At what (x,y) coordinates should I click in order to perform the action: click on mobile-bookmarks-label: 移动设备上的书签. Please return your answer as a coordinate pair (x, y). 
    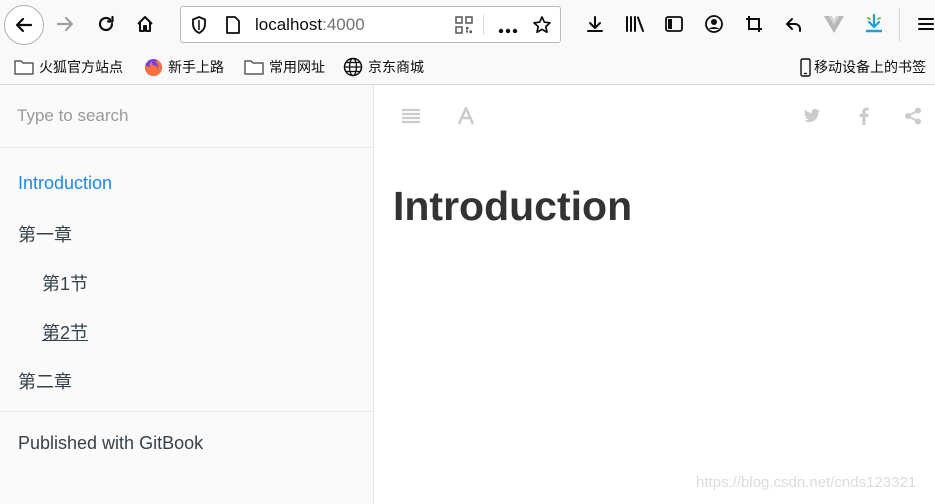
    Looking at the image, I should click on (870, 67).